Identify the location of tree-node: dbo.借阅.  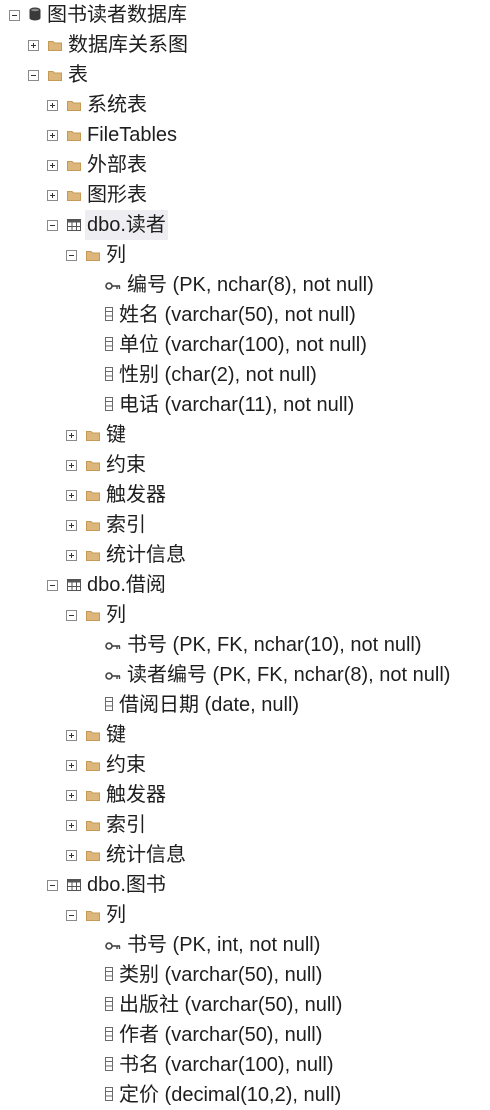
(107, 585).